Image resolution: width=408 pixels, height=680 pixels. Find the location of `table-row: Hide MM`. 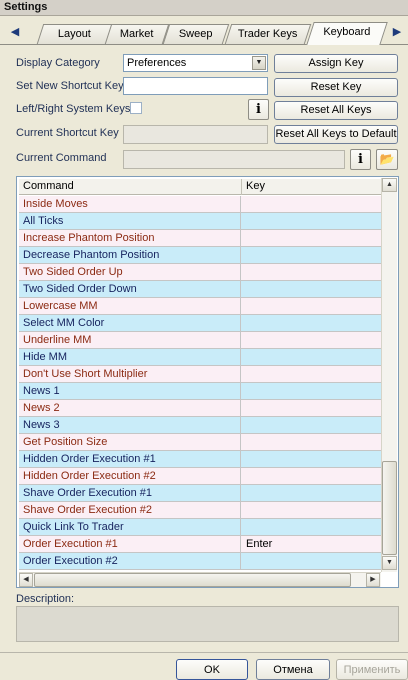

table-row: Hide MM is located at coordinates (200, 357).